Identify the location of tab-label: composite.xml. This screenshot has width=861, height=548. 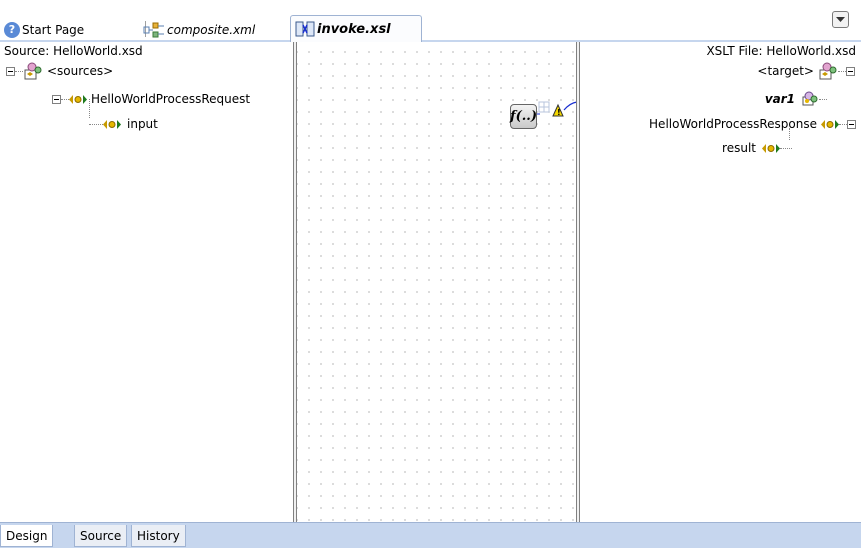
(211, 29).